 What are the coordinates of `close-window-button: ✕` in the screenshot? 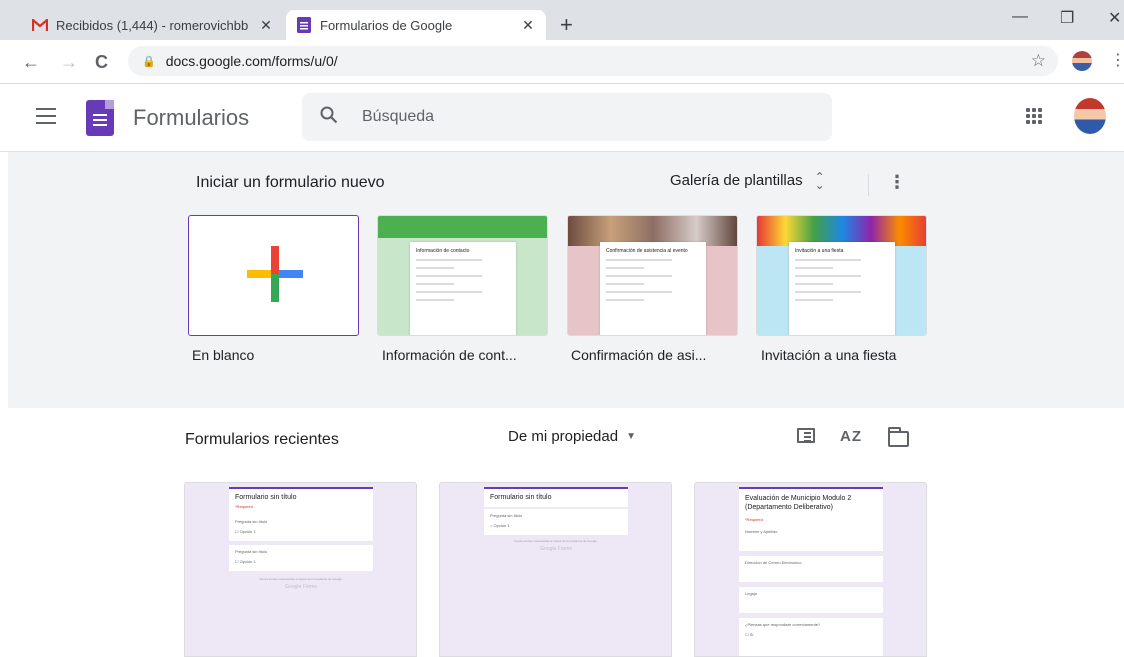 It's located at (1114, 18).